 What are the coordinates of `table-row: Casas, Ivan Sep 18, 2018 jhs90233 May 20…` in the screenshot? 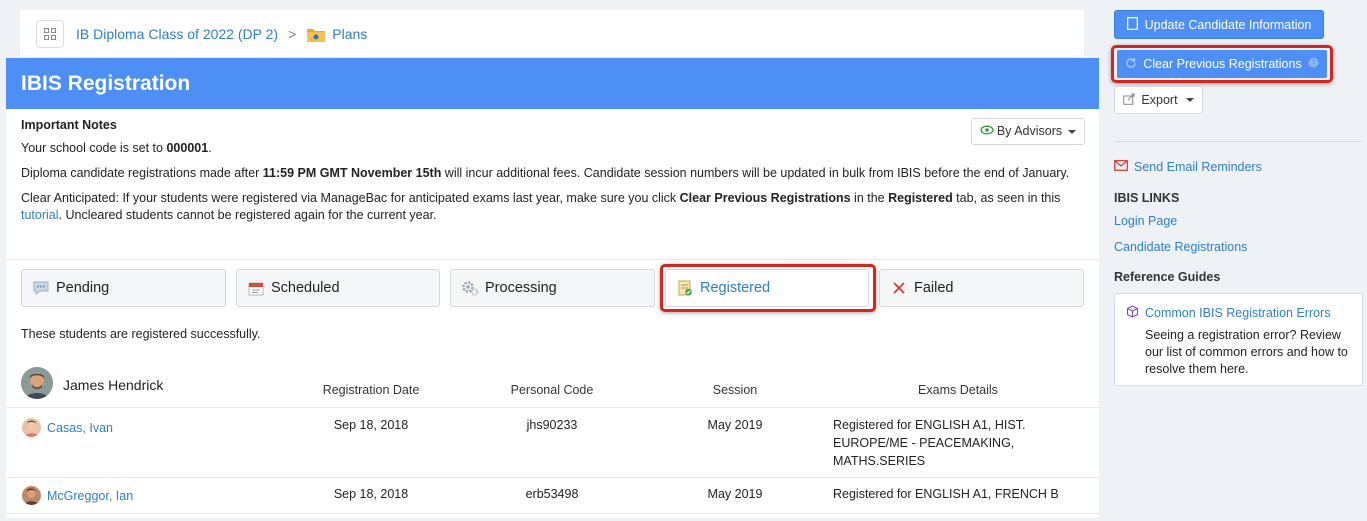 It's located at (552, 443).